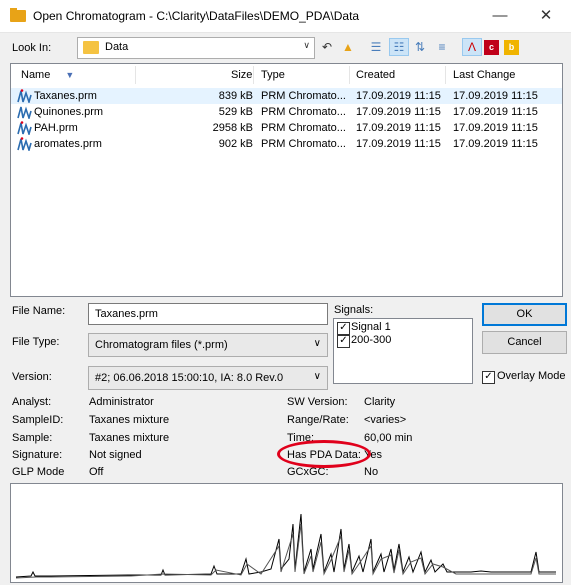 The width and height of the screenshot is (571, 585). What do you see at coordinates (371, 340) in the screenshot?
I see `signal-200-300-label: 200-300` at bounding box center [371, 340].